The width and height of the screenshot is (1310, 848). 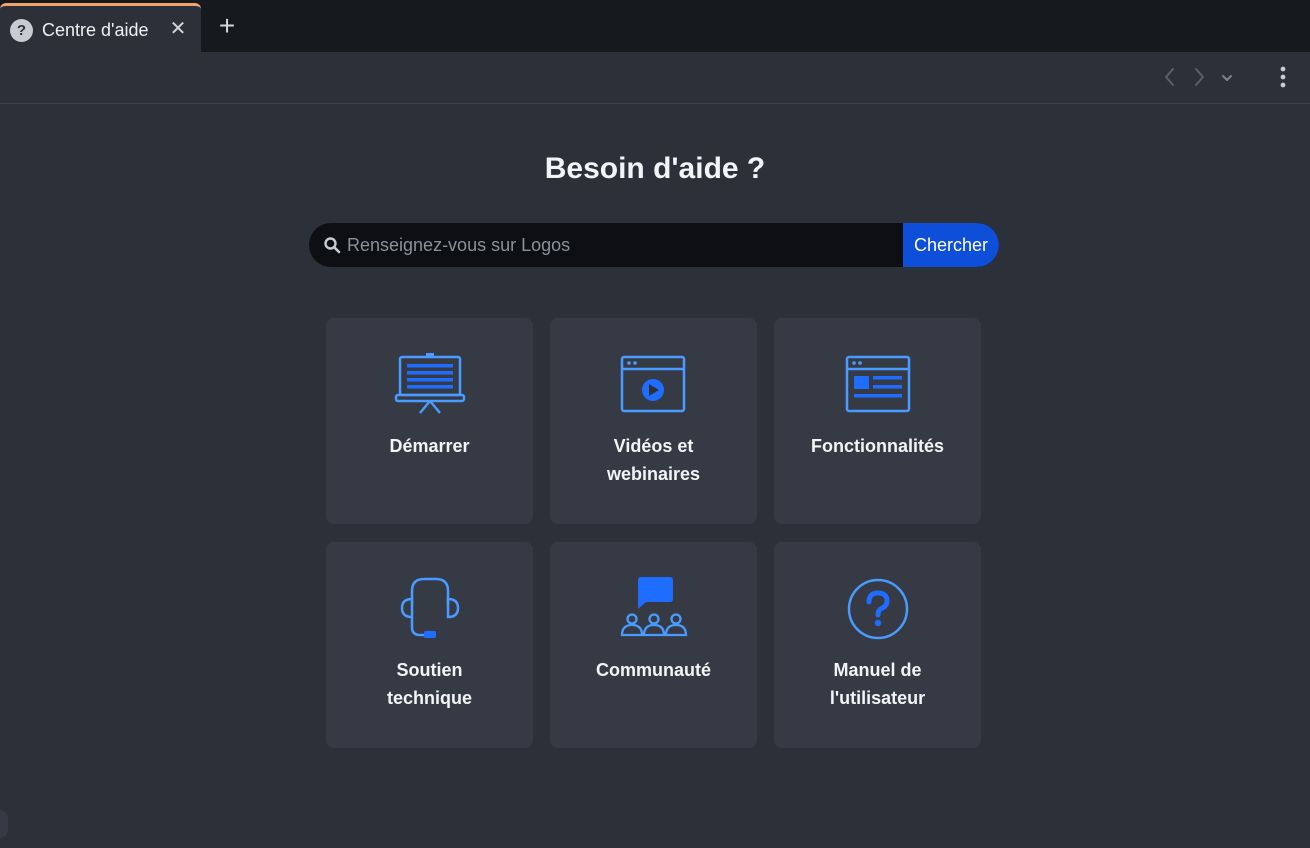 I want to click on card-label: Soutien technique, so click(x=429, y=684).